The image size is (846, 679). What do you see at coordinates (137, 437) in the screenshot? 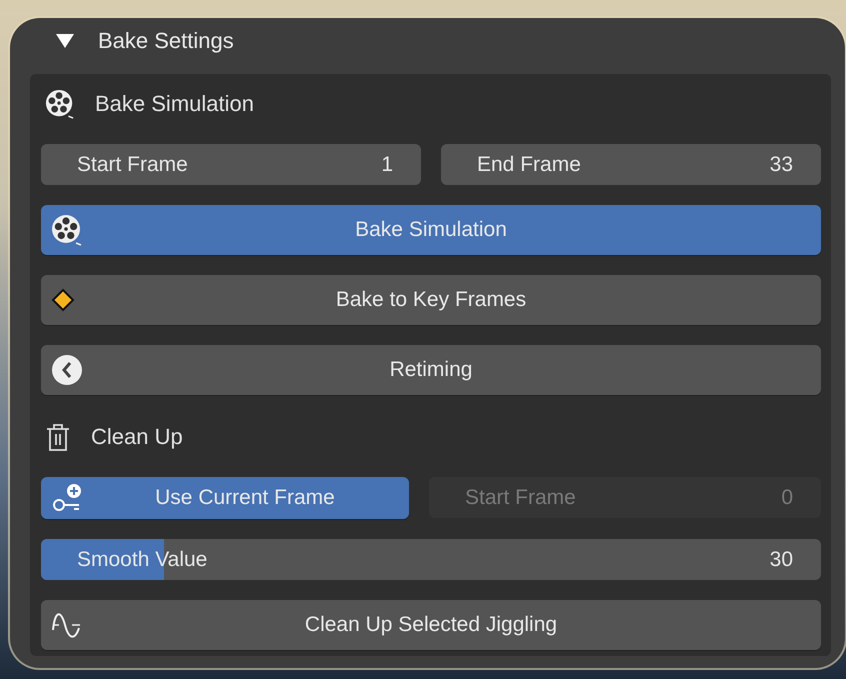
I see `section-title: Clean Up` at bounding box center [137, 437].